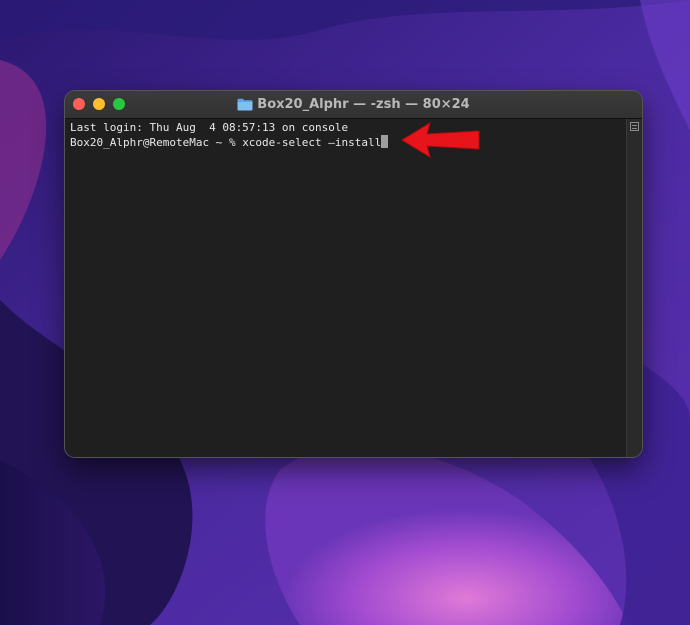  What do you see at coordinates (634, 288) in the screenshot?
I see `scrollbar` at bounding box center [634, 288].